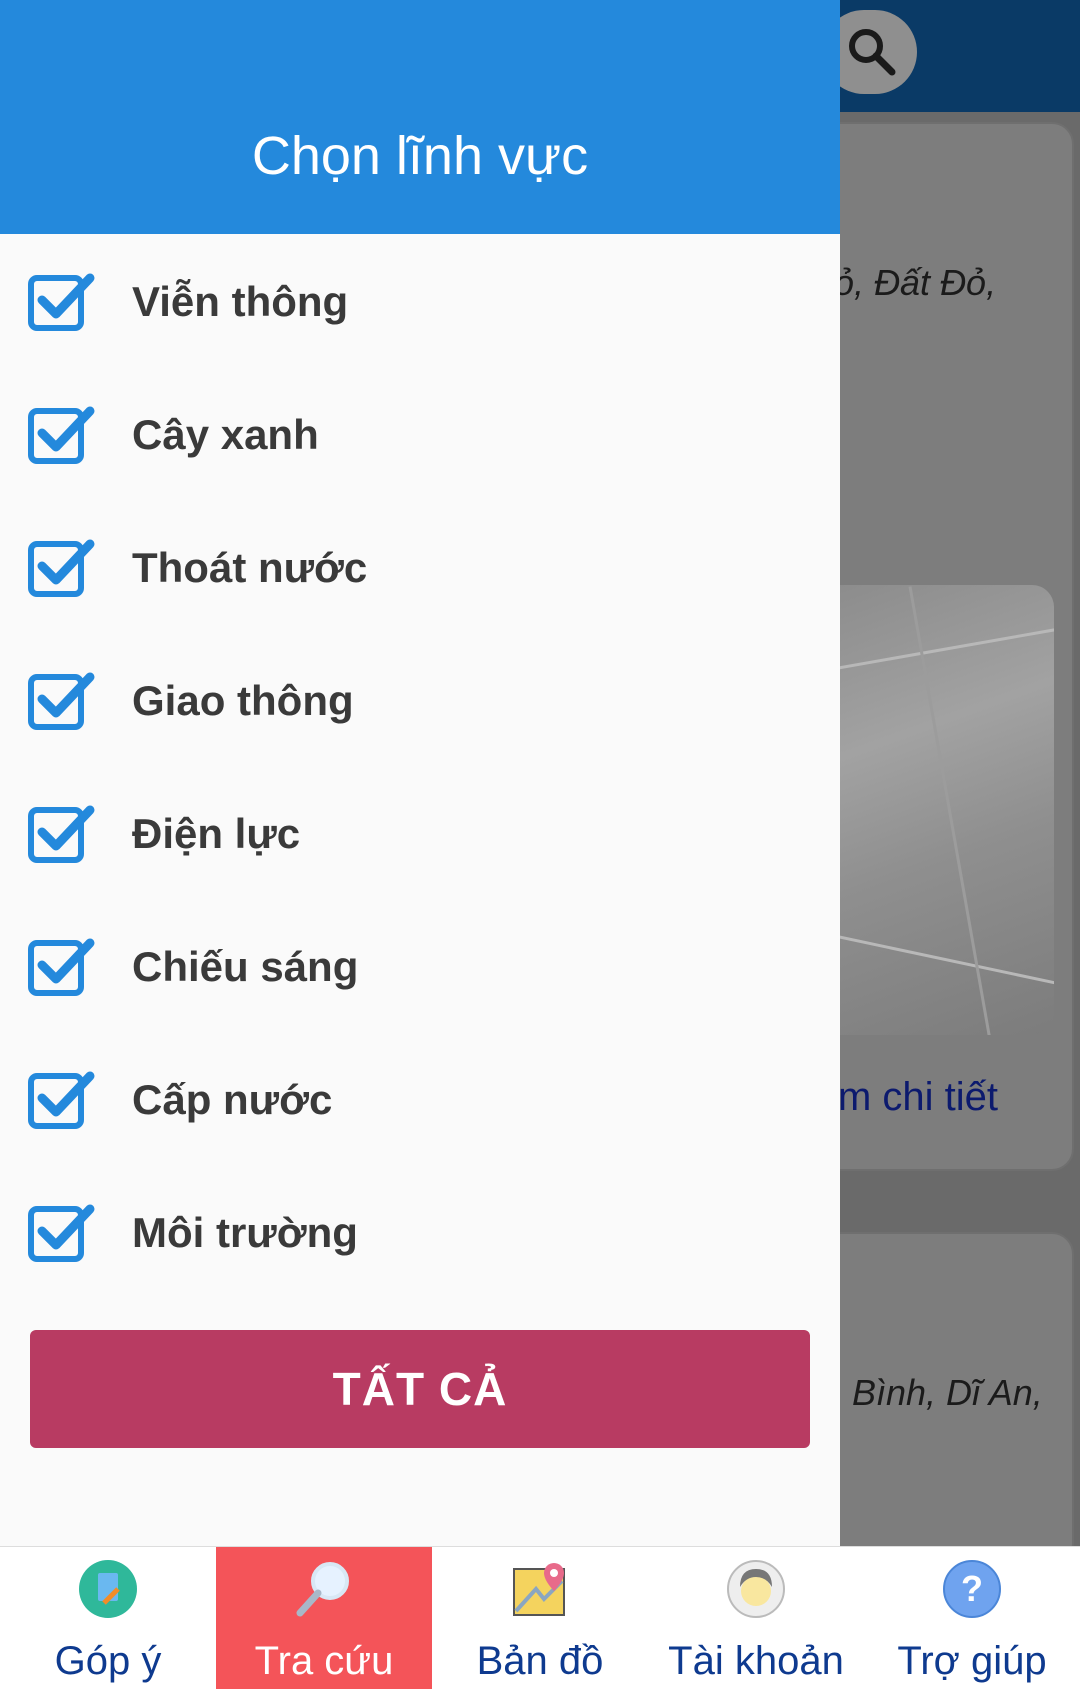  Describe the element at coordinates (915, 282) in the screenshot. I see `report-address: ỏ, Đất Đỏ,` at that location.